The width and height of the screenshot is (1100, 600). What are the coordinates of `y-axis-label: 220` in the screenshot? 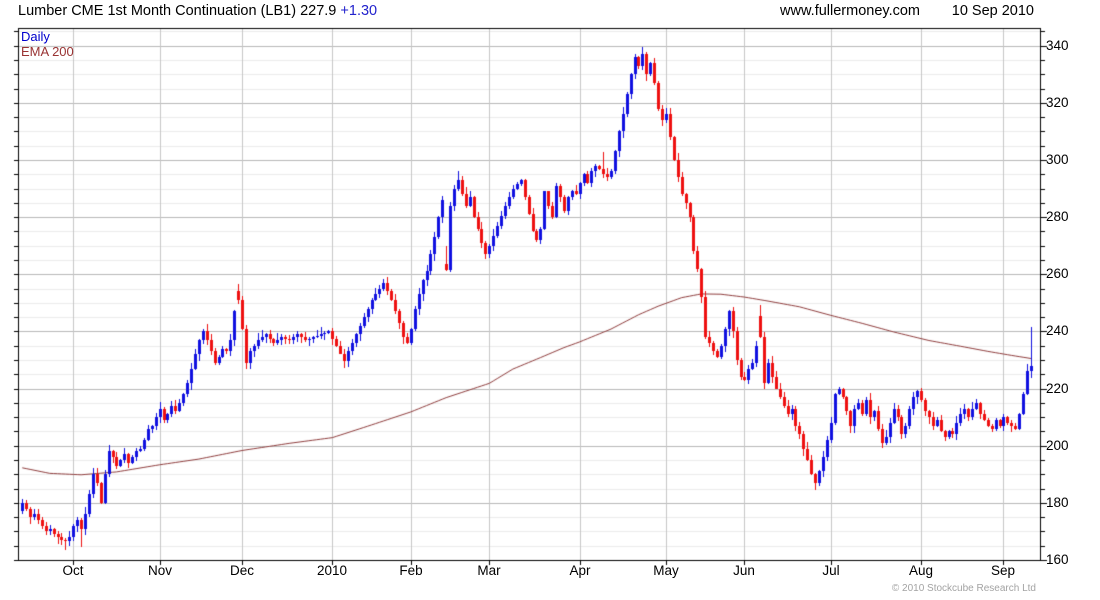 It's located at (1057, 388).